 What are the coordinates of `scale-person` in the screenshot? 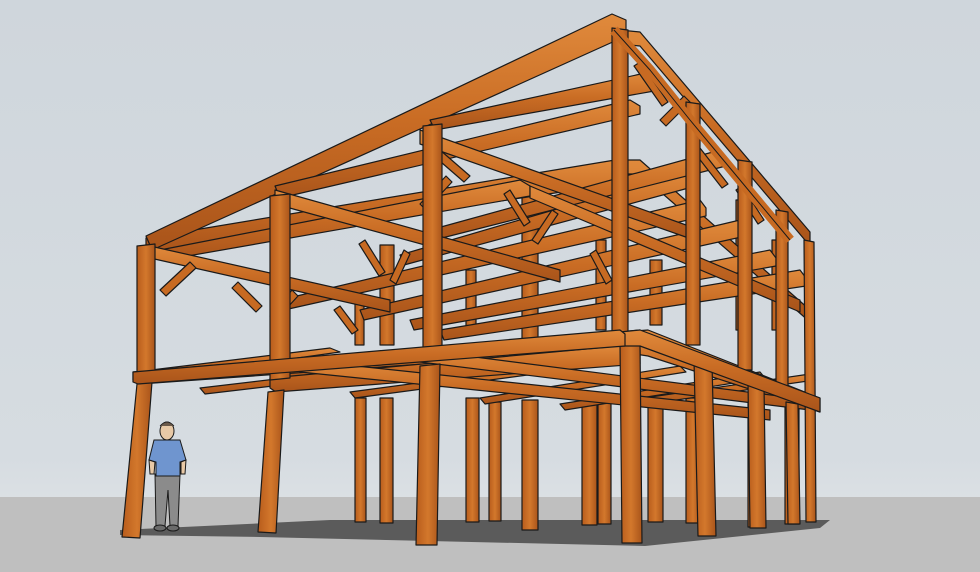 It's located at (167, 476).